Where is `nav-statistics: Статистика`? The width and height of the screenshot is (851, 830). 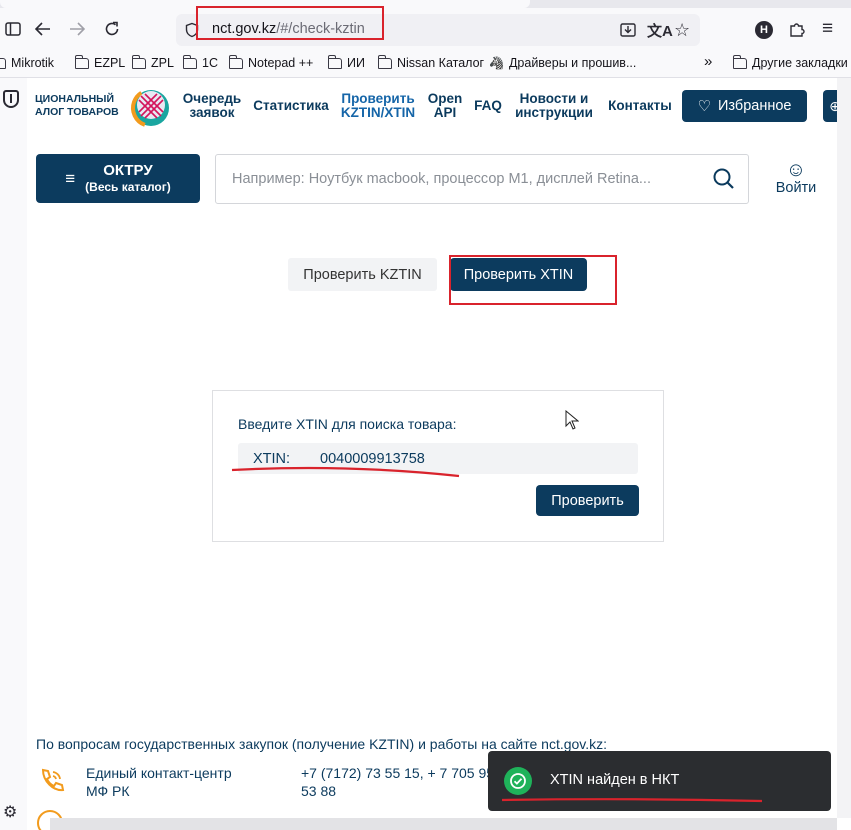 nav-statistics: Статистика is located at coordinates (291, 106).